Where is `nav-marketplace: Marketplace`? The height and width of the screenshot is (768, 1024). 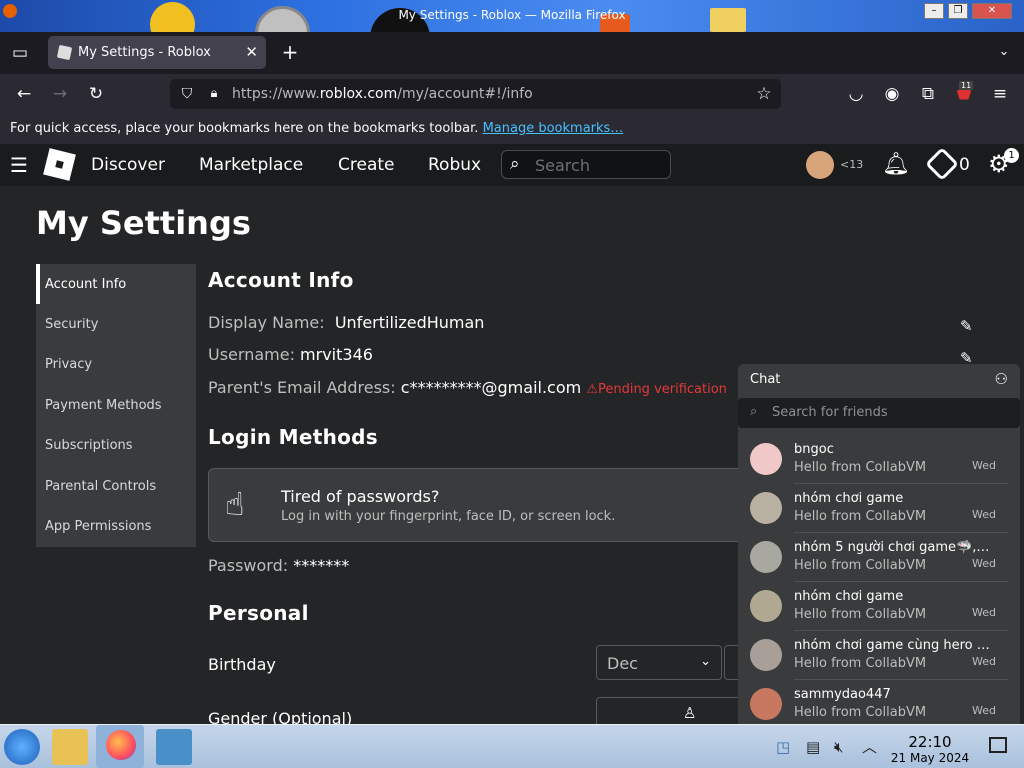 nav-marketplace: Marketplace is located at coordinates (251, 165).